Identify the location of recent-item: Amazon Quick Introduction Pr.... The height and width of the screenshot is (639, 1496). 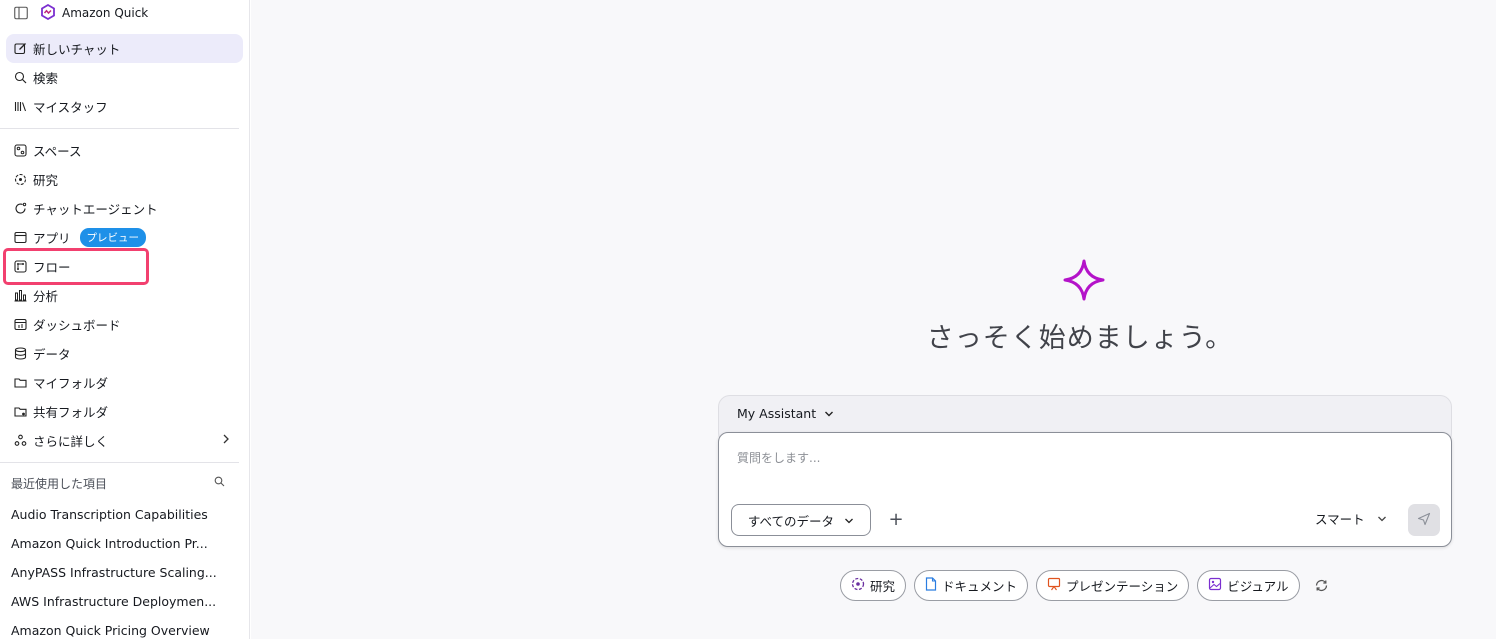
(110, 543).